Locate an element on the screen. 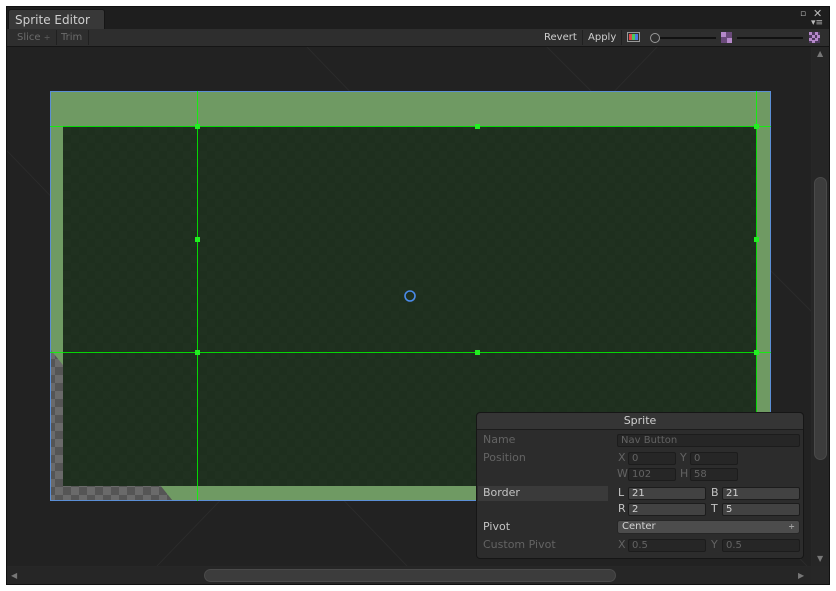 The image size is (836, 591). close-icon: ✕ is located at coordinates (817, 13).